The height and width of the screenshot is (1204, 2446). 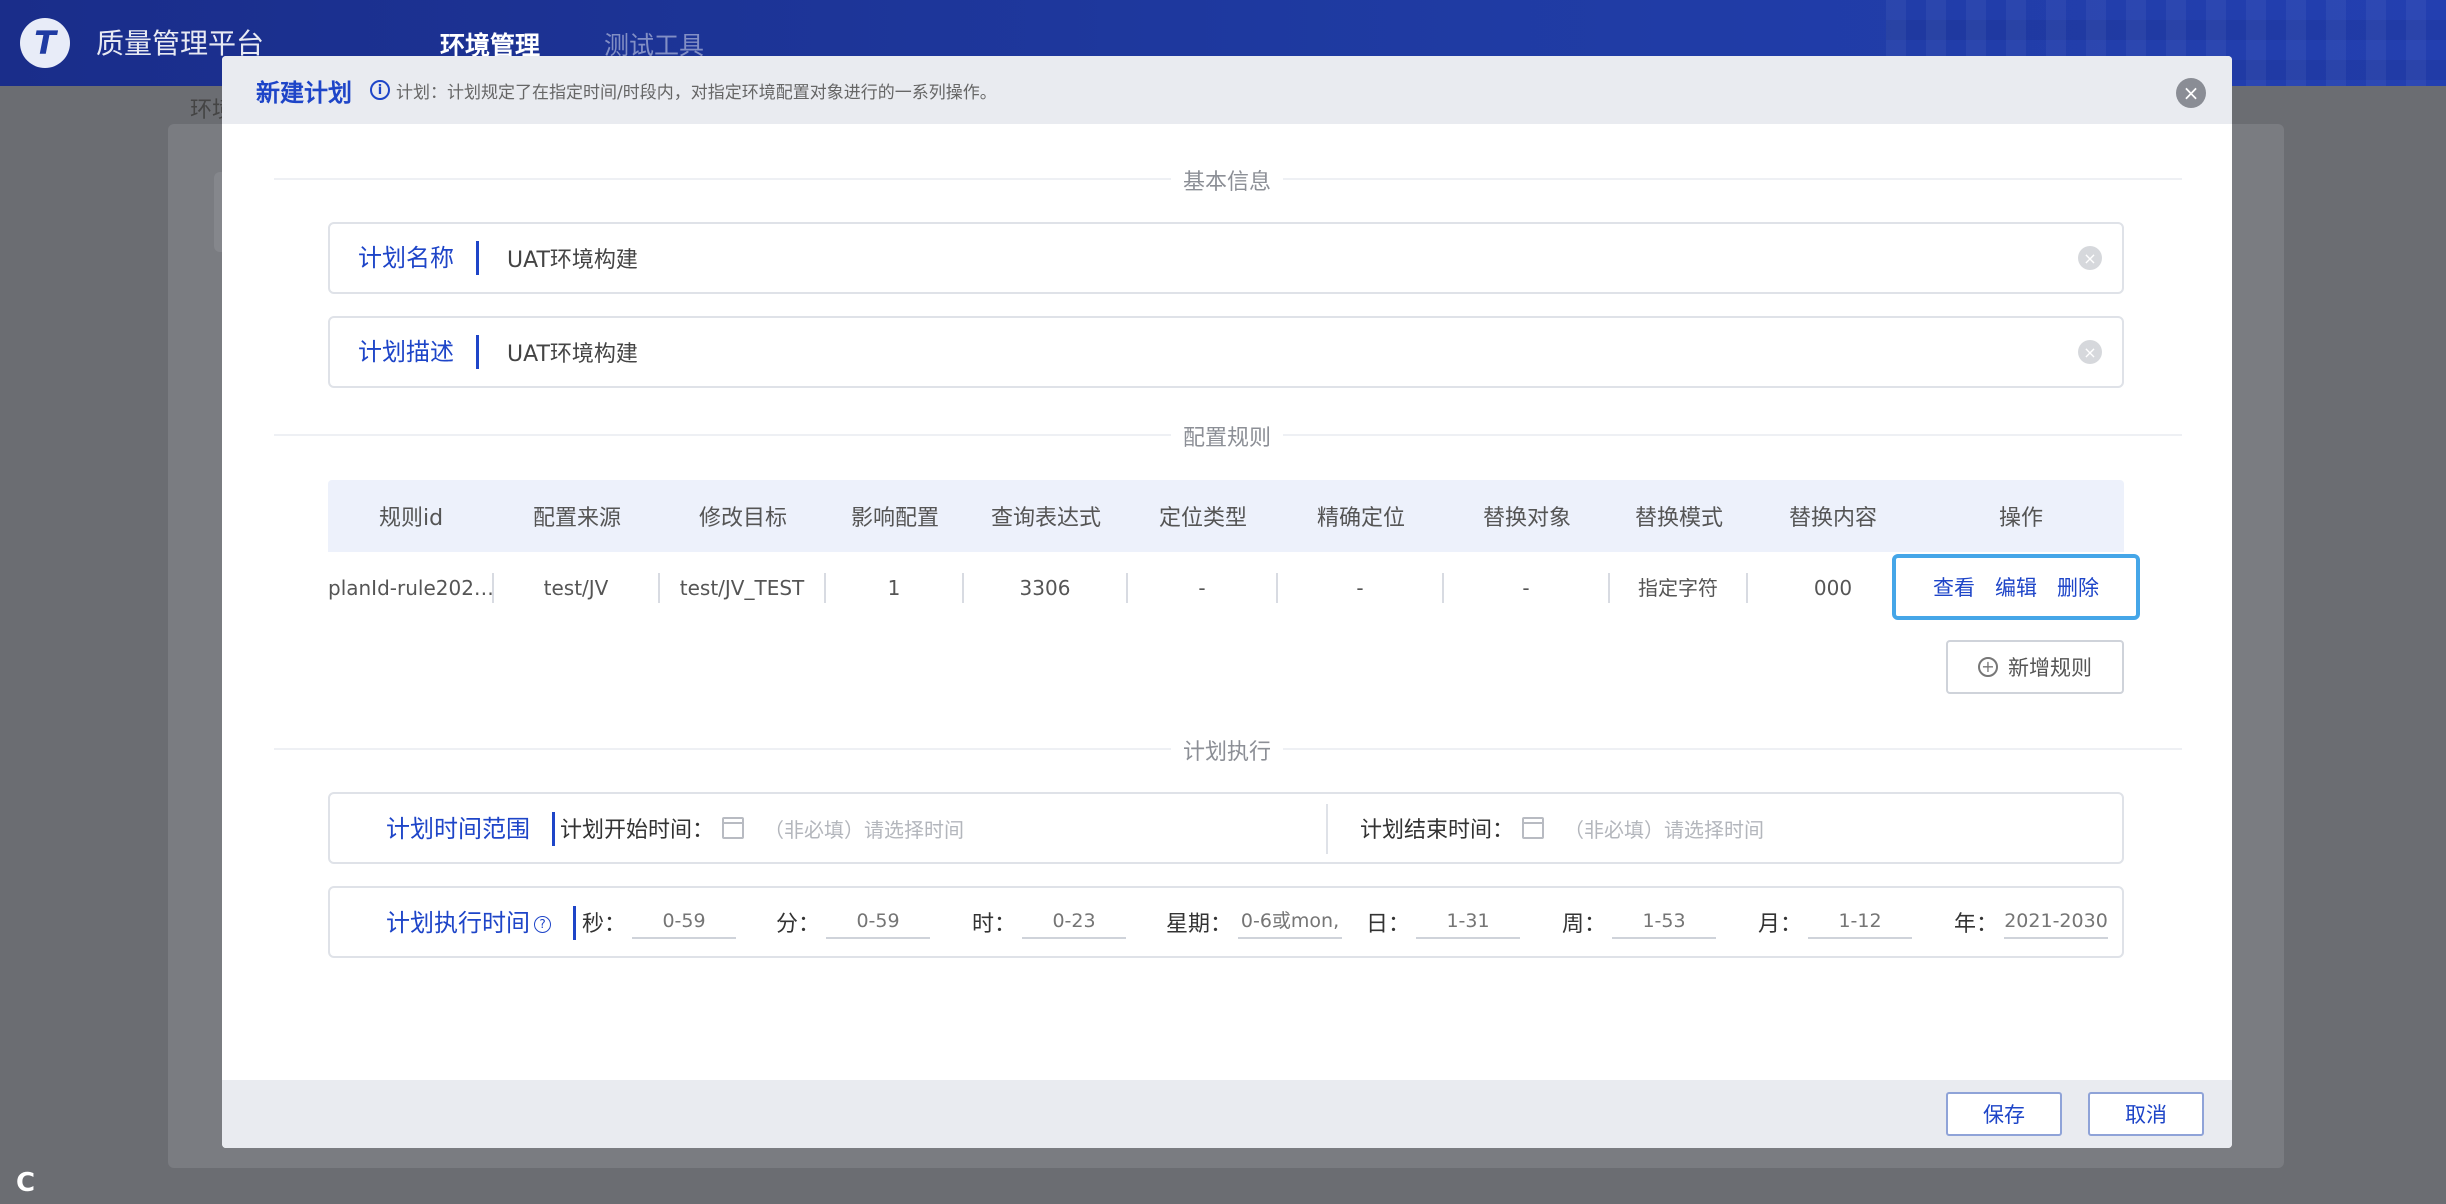 I want to click on plan-name-input: UAT环境构建, so click(x=1292, y=258).